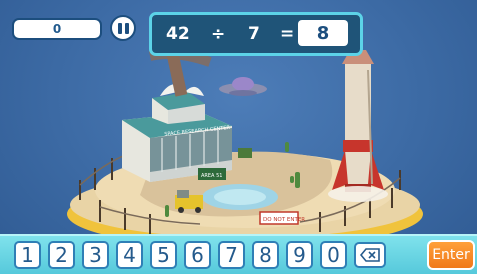  Describe the element at coordinates (299, 255) in the screenshot. I see `key-9: 9` at that location.